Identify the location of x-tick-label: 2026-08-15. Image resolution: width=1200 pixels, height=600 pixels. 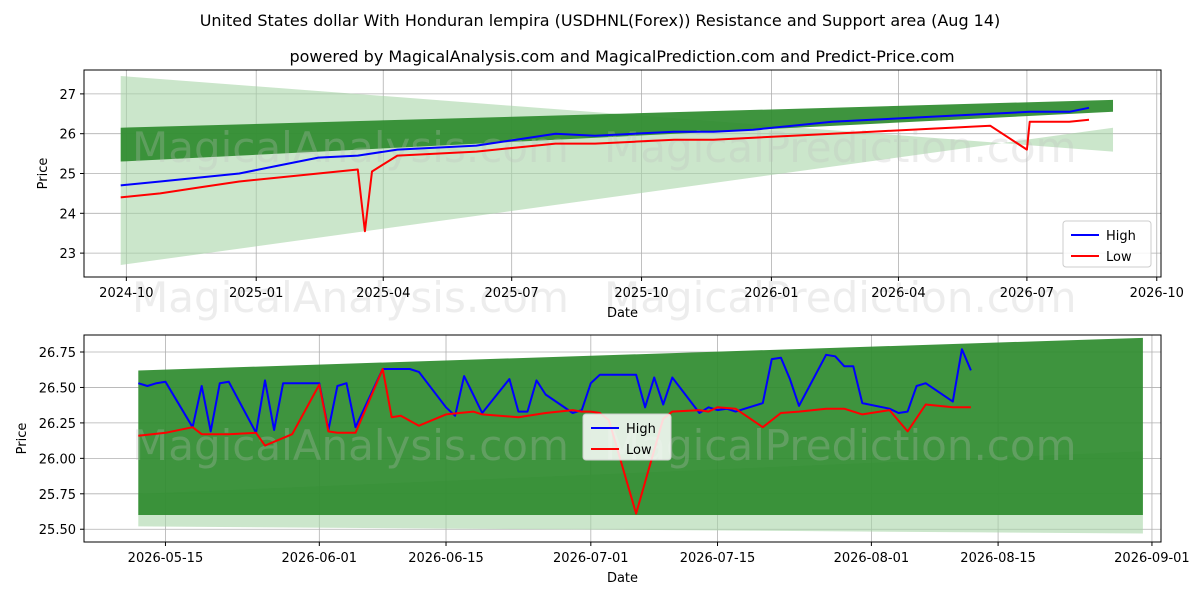
(998, 558).